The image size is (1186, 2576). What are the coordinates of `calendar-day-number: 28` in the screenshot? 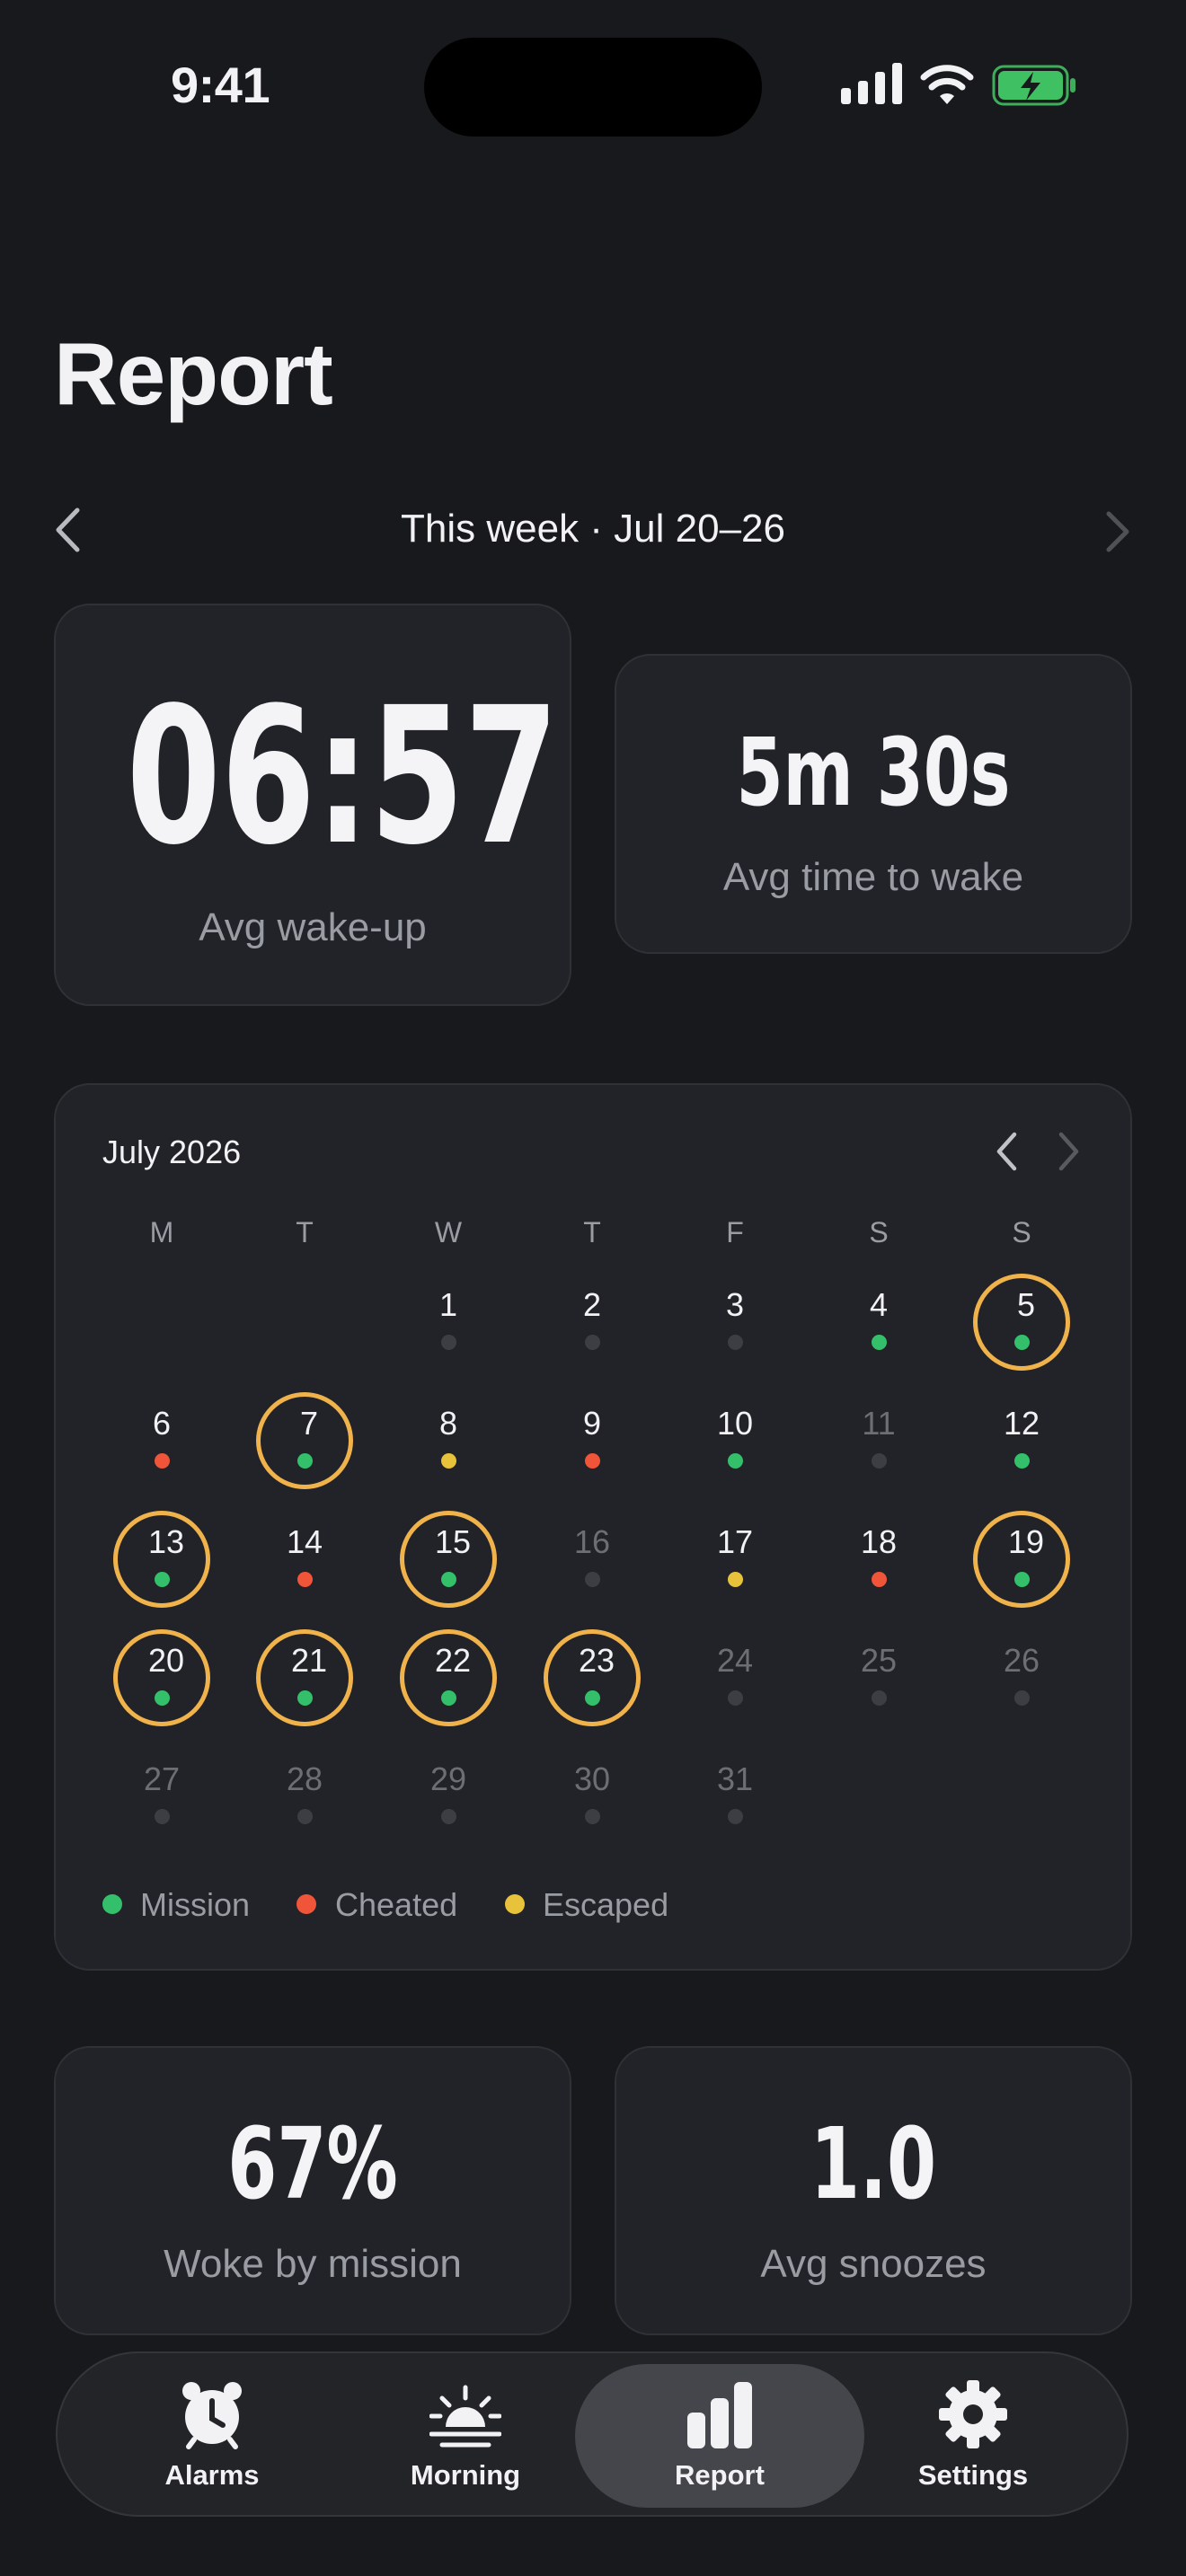 It's located at (304, 1778).